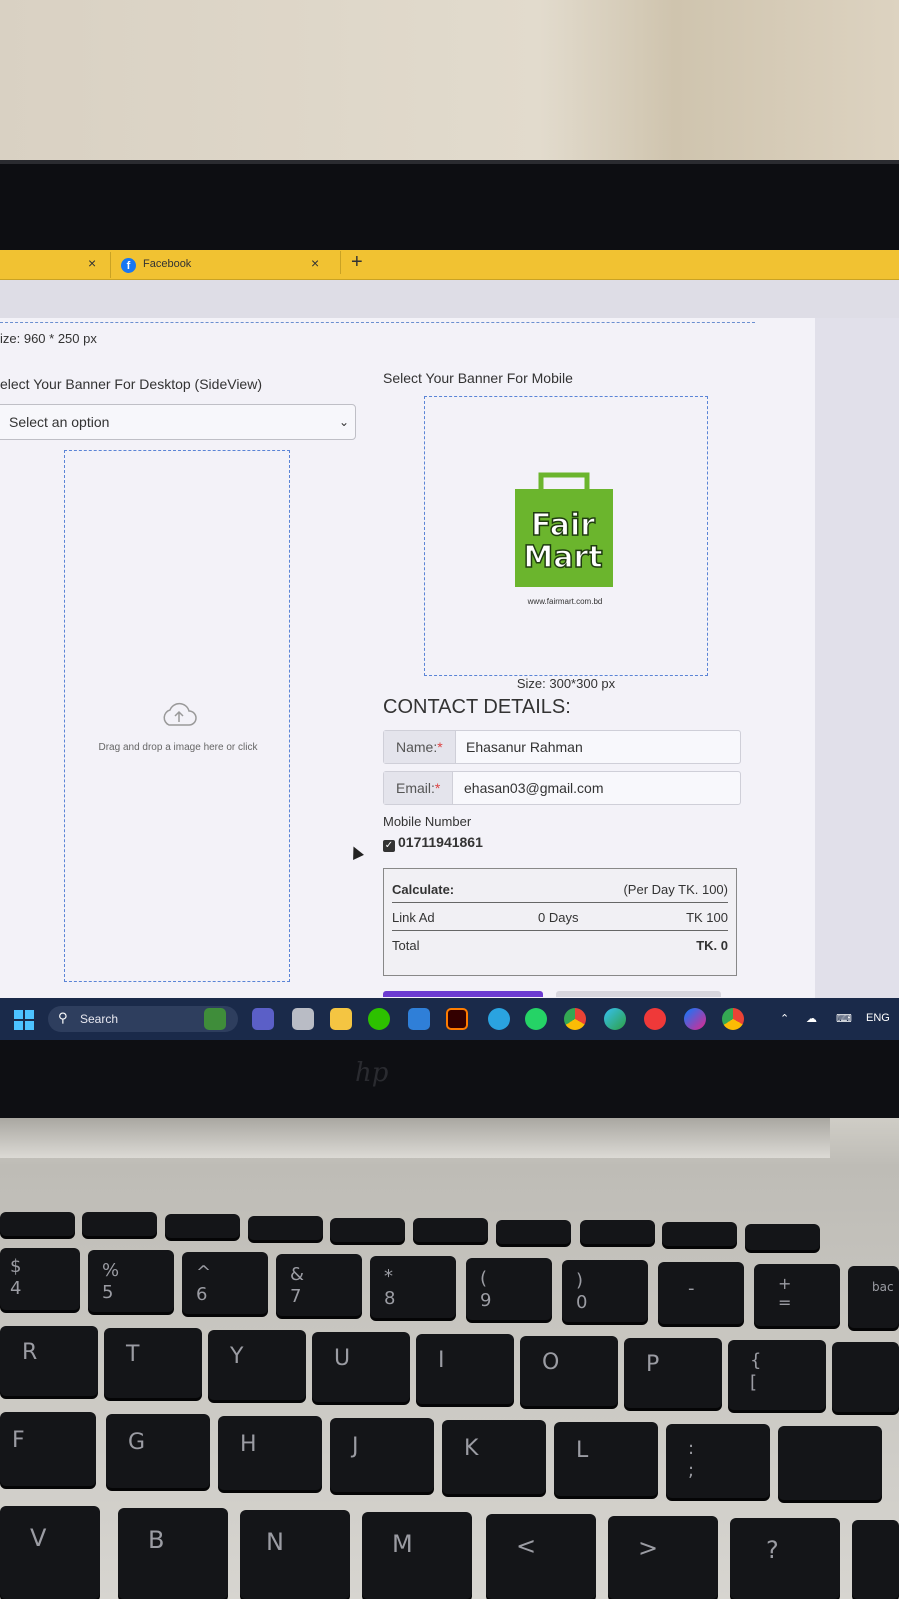 This screenshot has height=1599, width=899. What do you see at coordinates (449, 265) in the screenshot?
I see `browser-tab-strip: × f Facebook × +` at bounding box center [449, 265].